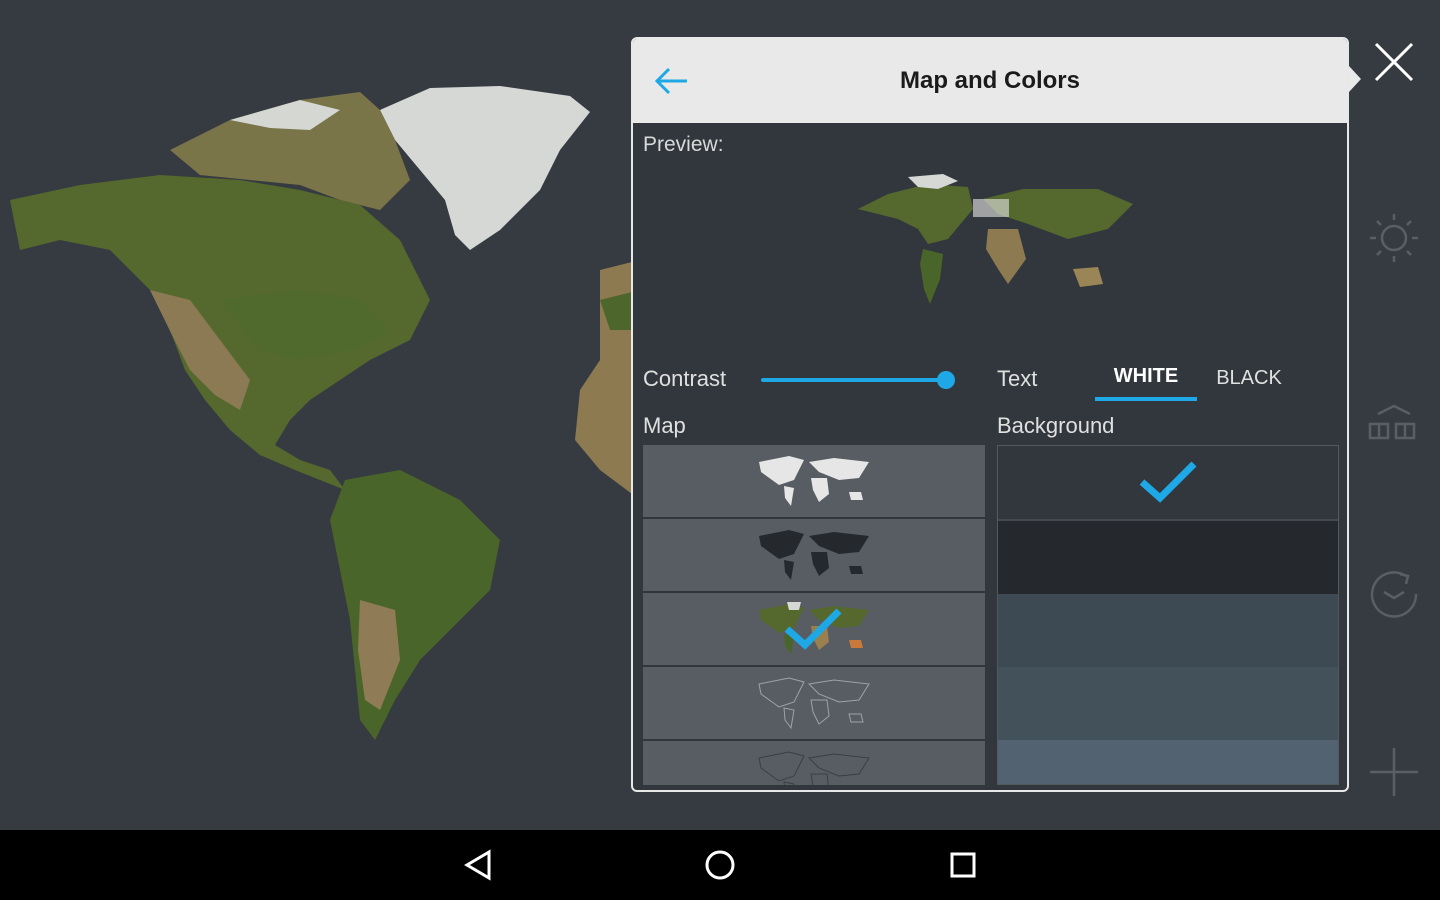 The image size is (1440, 900). I want to click on panel-header: Map and Colors, so click(990, 81).